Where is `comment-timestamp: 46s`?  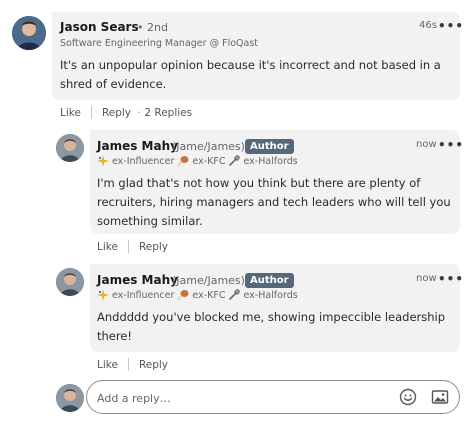 comment-timestamp: 46s is located at coordinates (428, 25).